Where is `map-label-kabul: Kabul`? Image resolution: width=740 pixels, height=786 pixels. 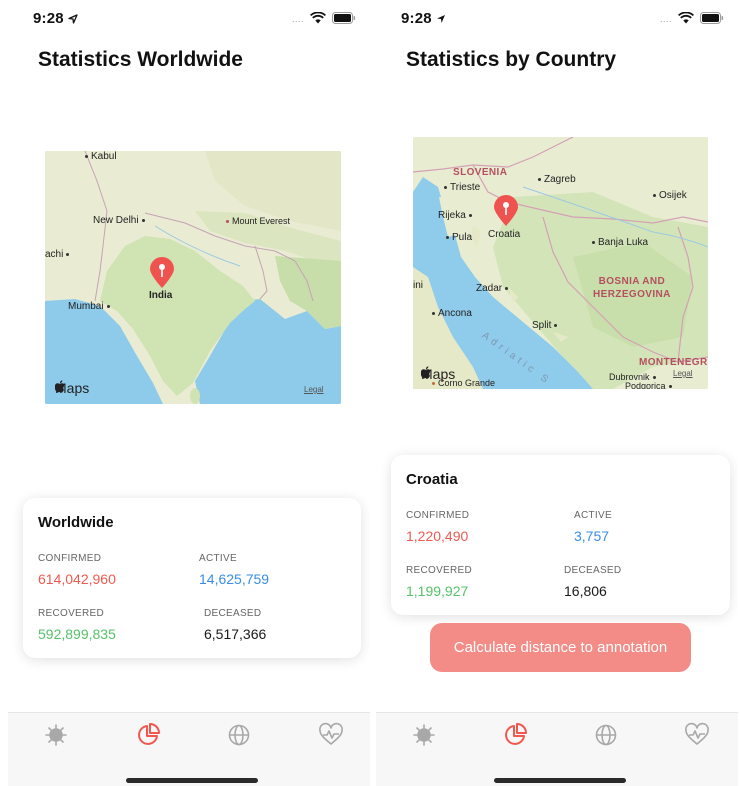
map-label-kabul: Kabul is located at coordinates (99, 156).